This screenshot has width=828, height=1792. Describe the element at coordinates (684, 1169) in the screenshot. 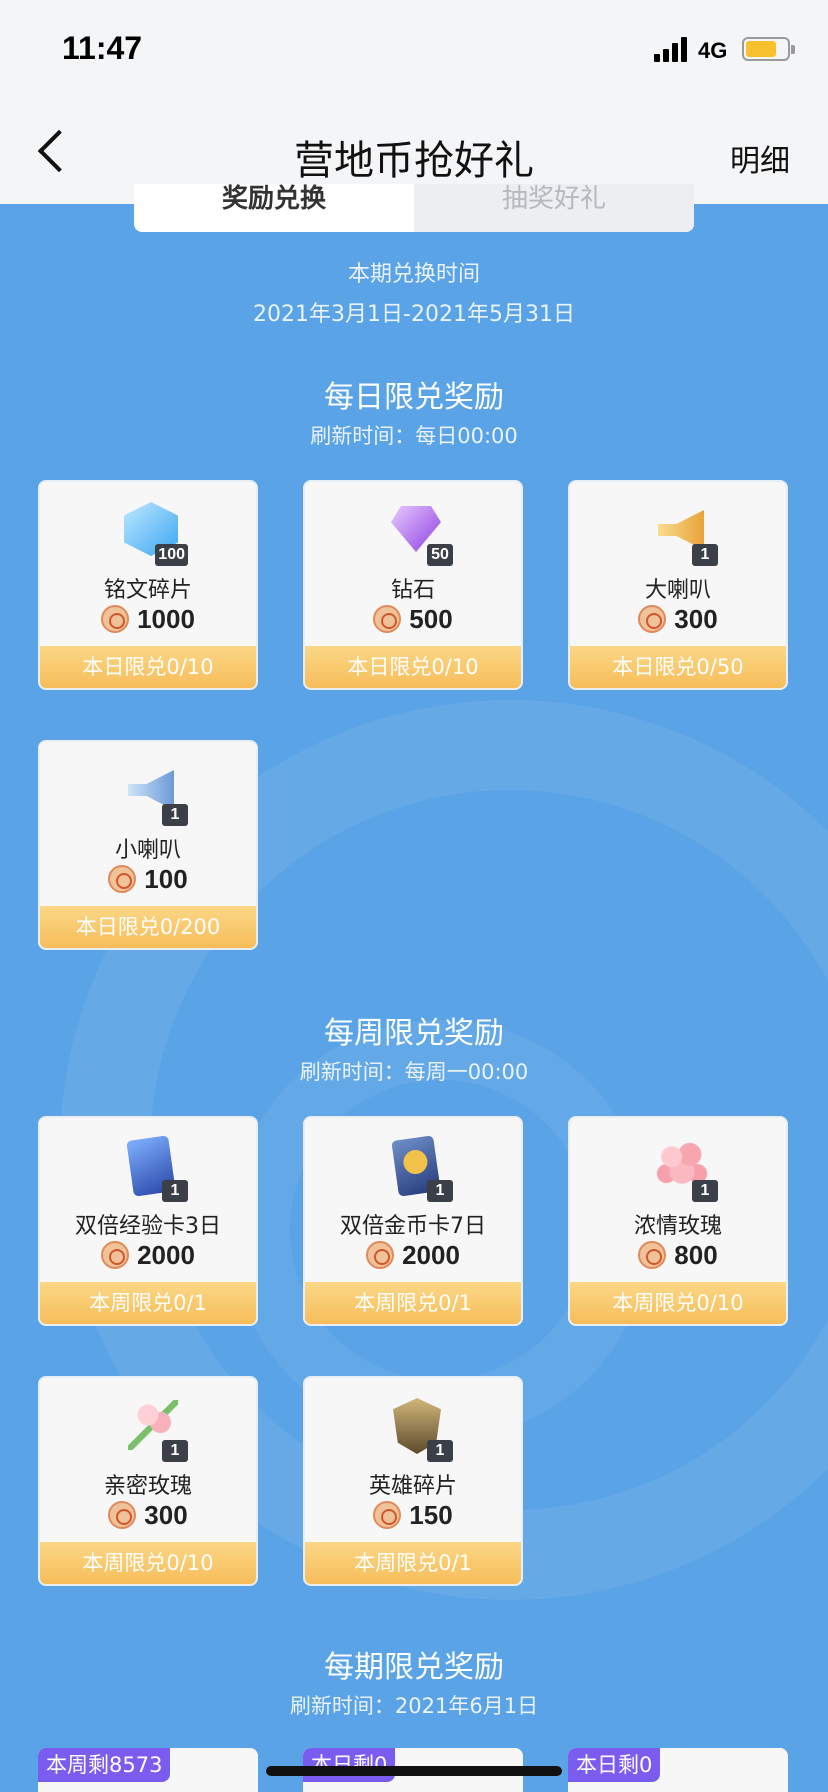

I see `roses-icon: 1` at that location.